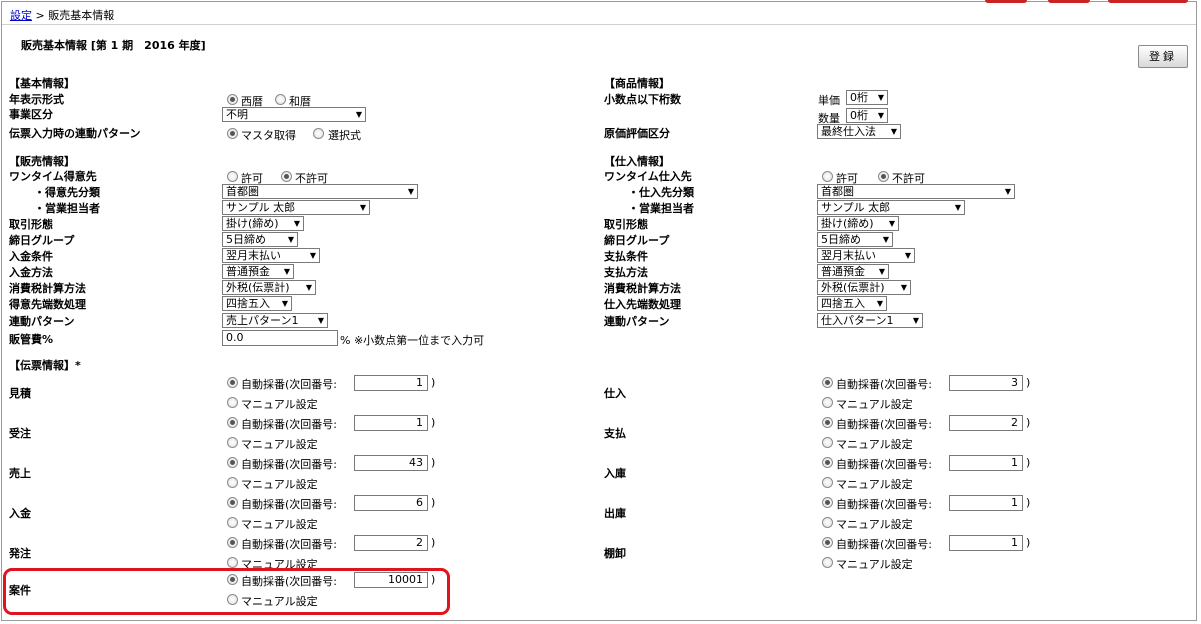 This screenshot has height=624, width=1201. I want to click on breadcrumb: 設定 > 販売基本情報, so click(62, 15).